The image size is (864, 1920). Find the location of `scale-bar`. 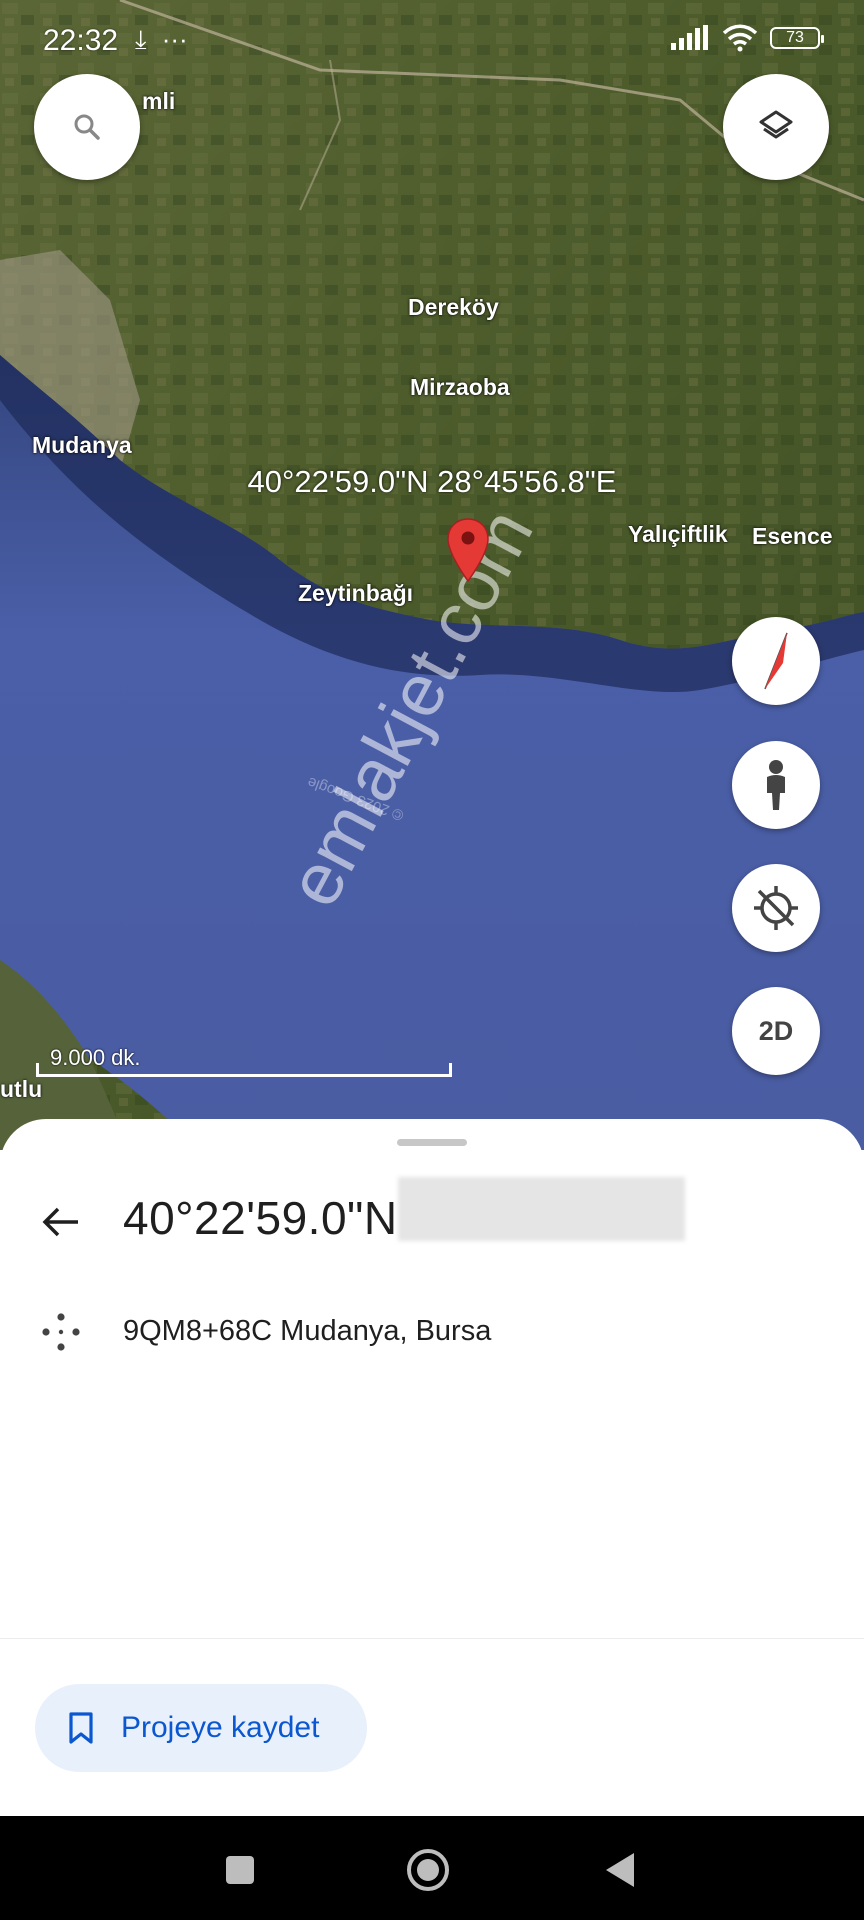

scale-bar is located at coordinates (244, 1070).